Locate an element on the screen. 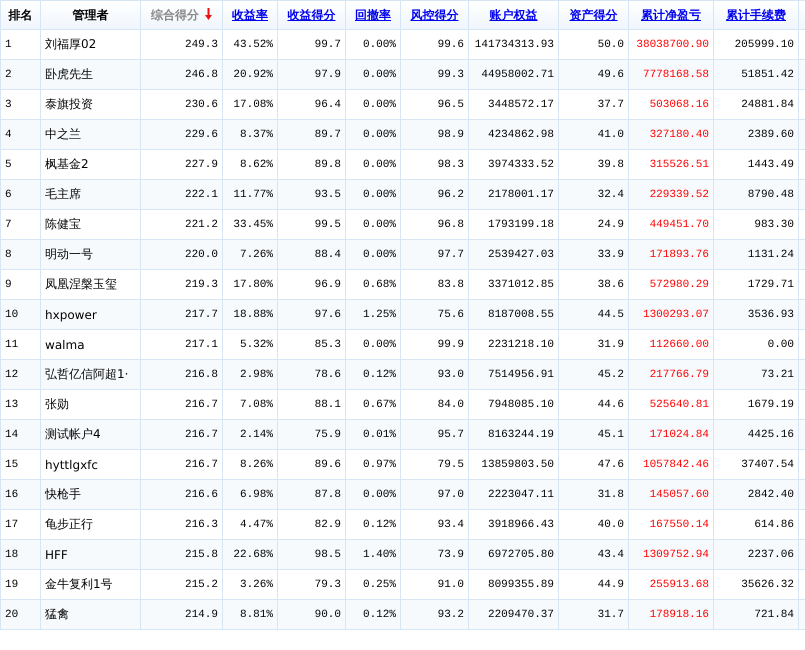 This screenshot has width=805, height=650. table-cell: 98.5 is located at coordinates (312, 555).